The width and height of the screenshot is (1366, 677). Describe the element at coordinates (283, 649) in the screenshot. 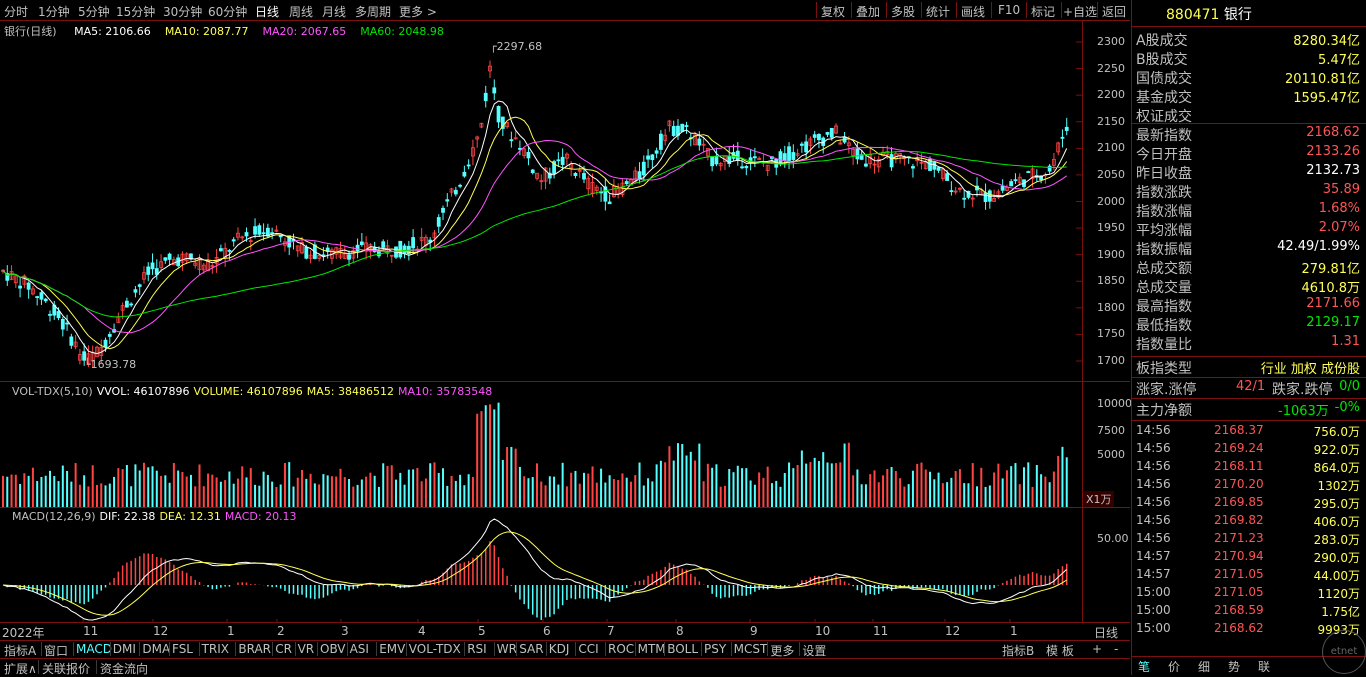

I see `indicator-tab-cr: CR` at that location.